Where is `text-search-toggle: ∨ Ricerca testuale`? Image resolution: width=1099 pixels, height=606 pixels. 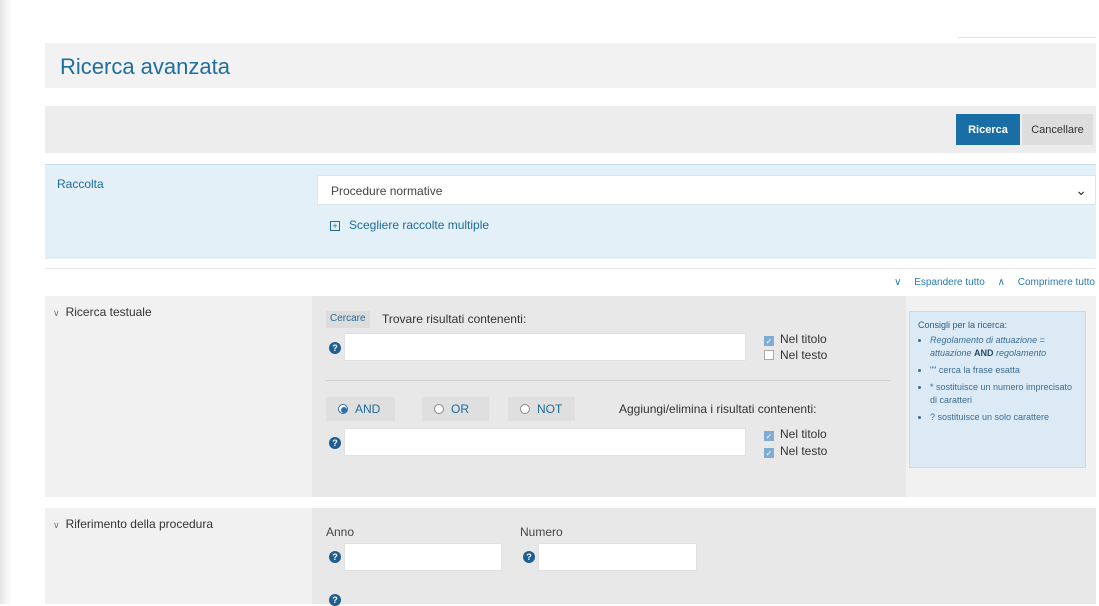 text-search-toggle: ∨ Ricerca testuale is located at coordinates (102, 312).